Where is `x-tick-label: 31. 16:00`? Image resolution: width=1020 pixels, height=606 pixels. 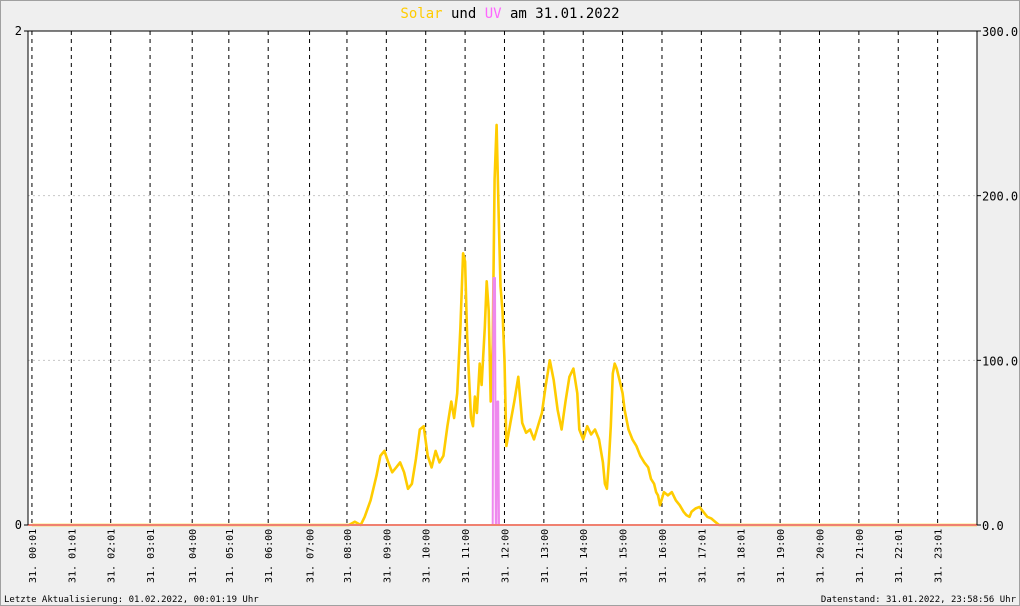
x-tick-label: 31. 16:00 is located at coordinates (663, 556).